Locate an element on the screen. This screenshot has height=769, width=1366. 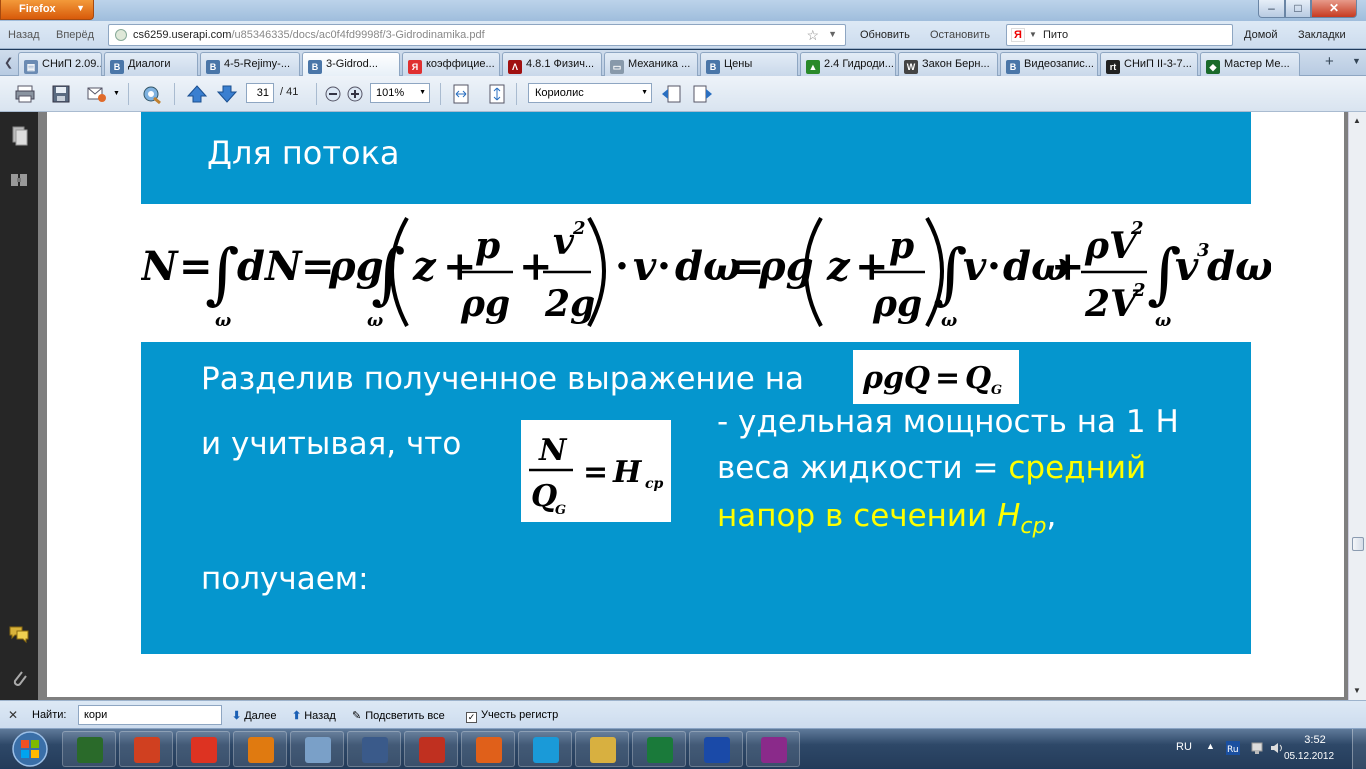
new-tab-button: + is located at coordinates (1329, 61).